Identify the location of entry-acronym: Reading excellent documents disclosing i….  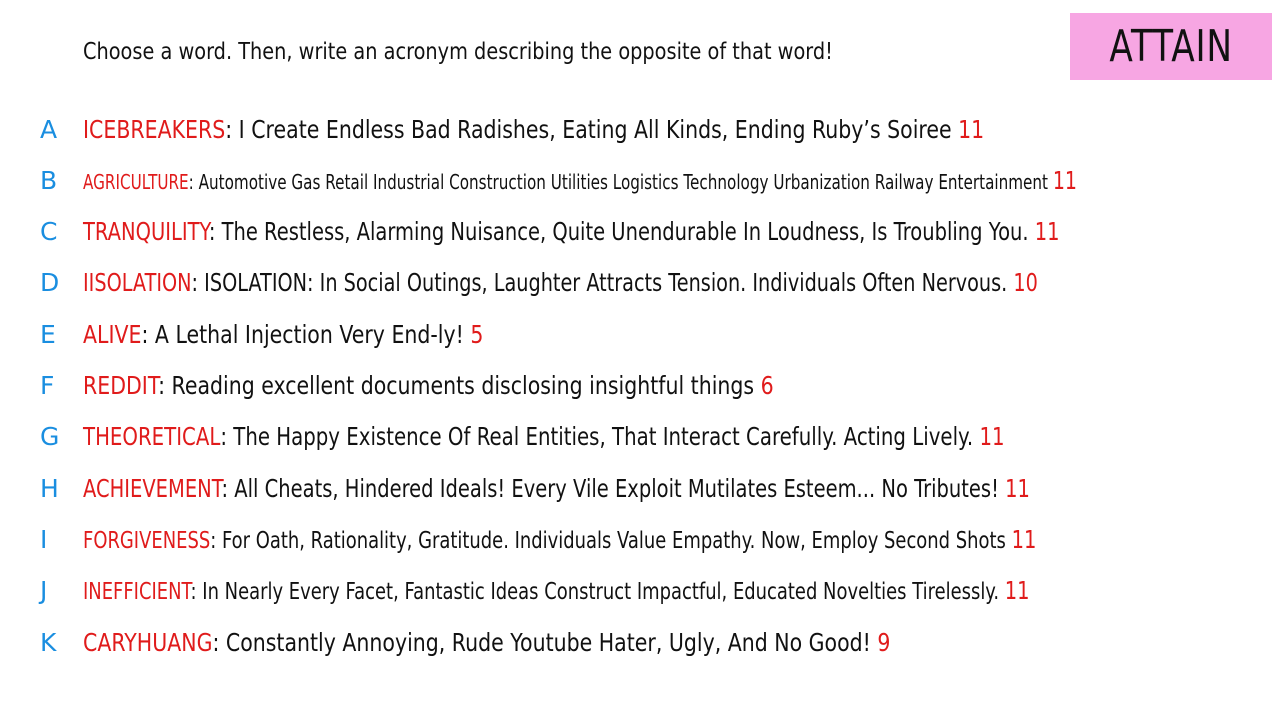
(463, 385).